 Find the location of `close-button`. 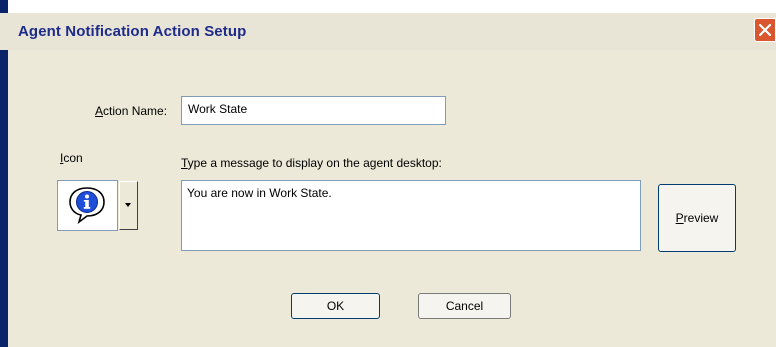

close-button is located at coordinates (765, 30).